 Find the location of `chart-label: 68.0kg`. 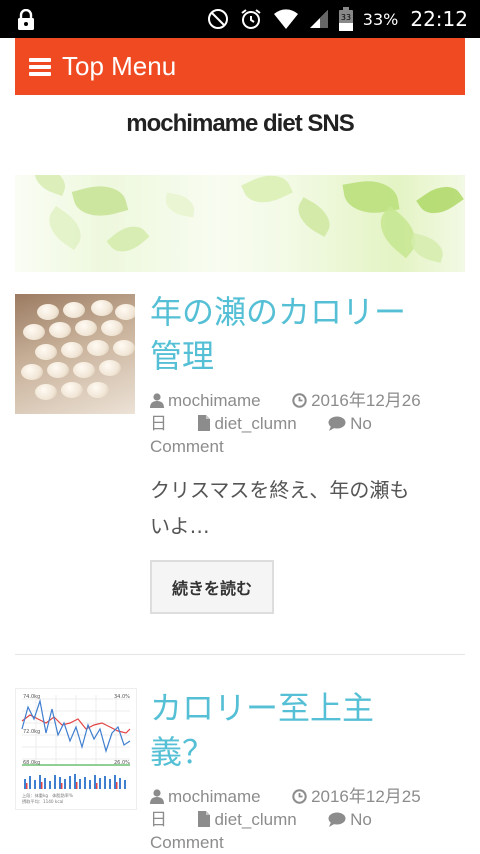

chart-label: 68.0kg is located at coordinates (31, 763).